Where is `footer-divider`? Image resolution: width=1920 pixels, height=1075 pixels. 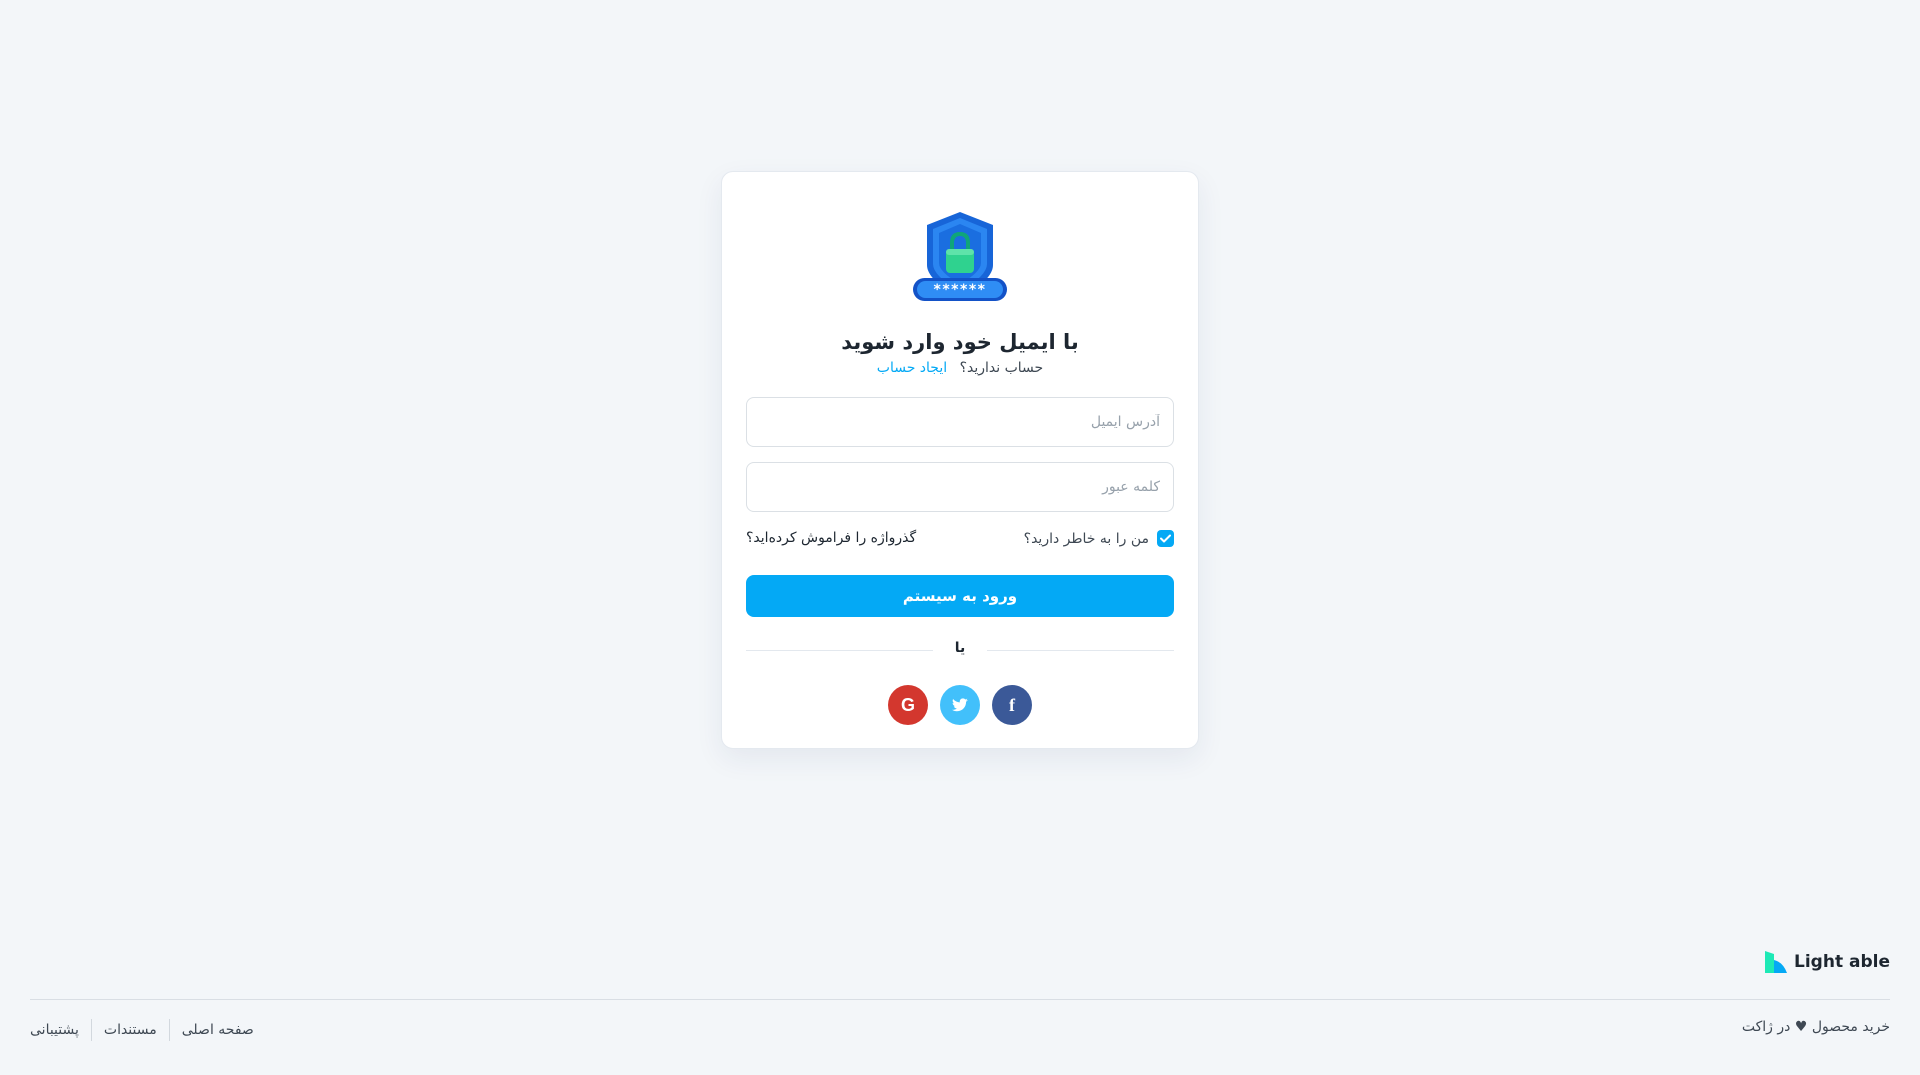
footer-divider is located at coordinates (960, 999).